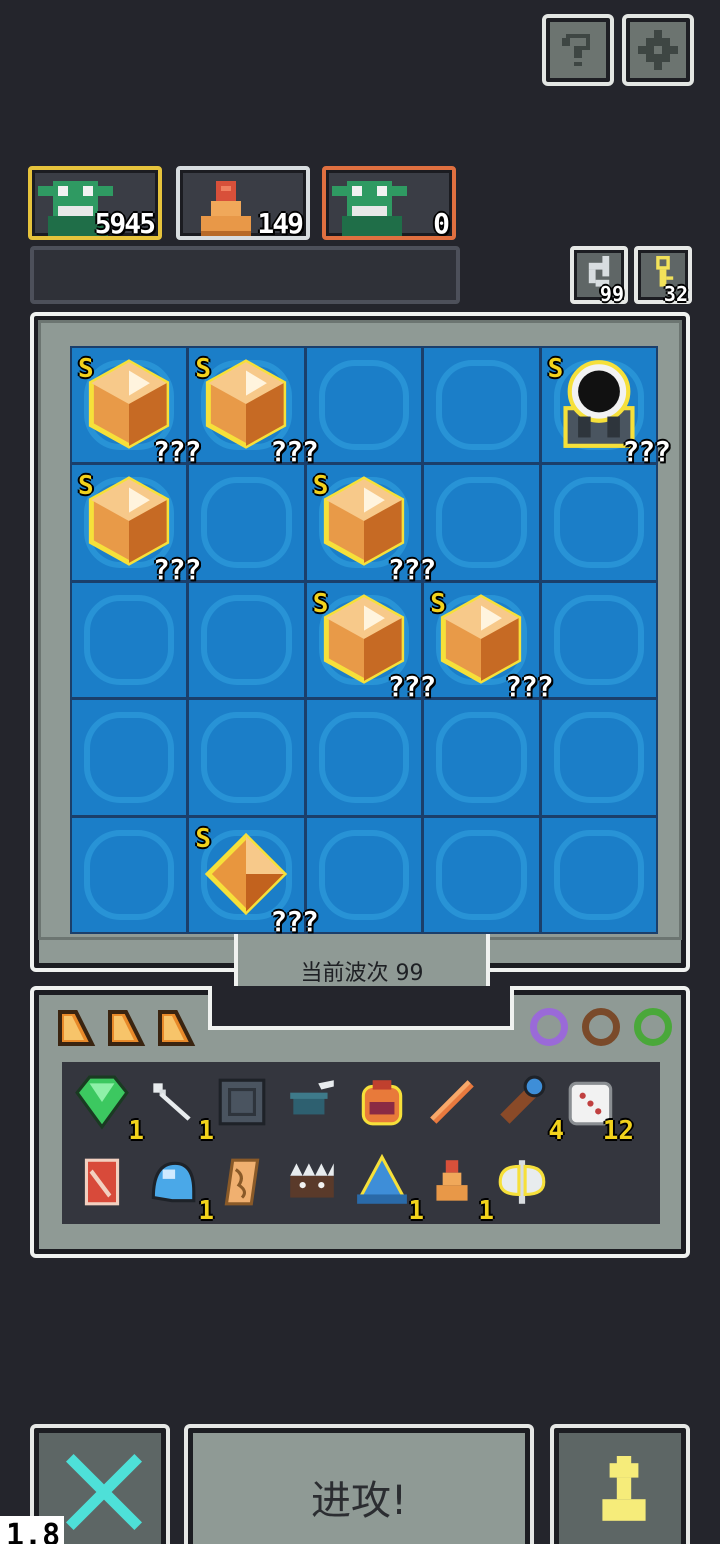 This screenshot has width=720, height=1544. What do you see at coordinates (601, 1027) in the screenshot?
I see `ring-brown-icon` at bounding box center [601, 1027].